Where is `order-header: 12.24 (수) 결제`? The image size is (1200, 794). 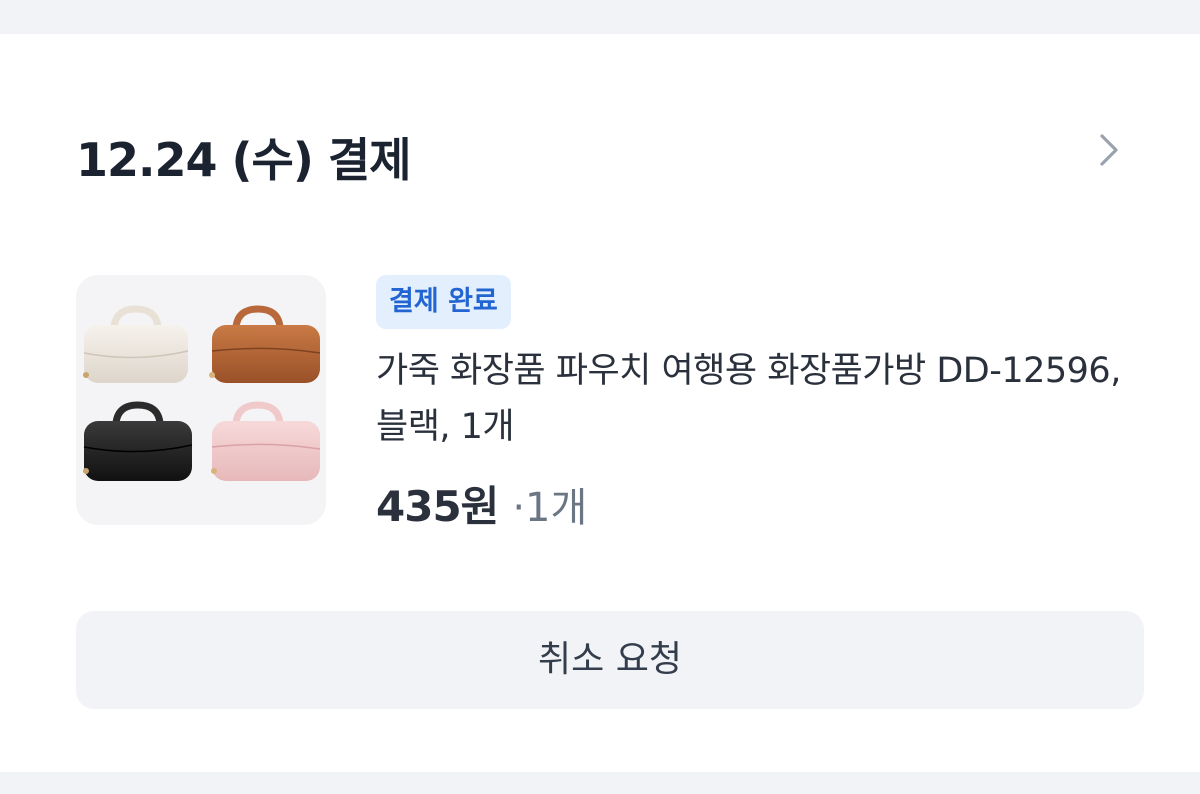
order-header: 12.24 (수) 결제 is located at coordinates (610, 155).